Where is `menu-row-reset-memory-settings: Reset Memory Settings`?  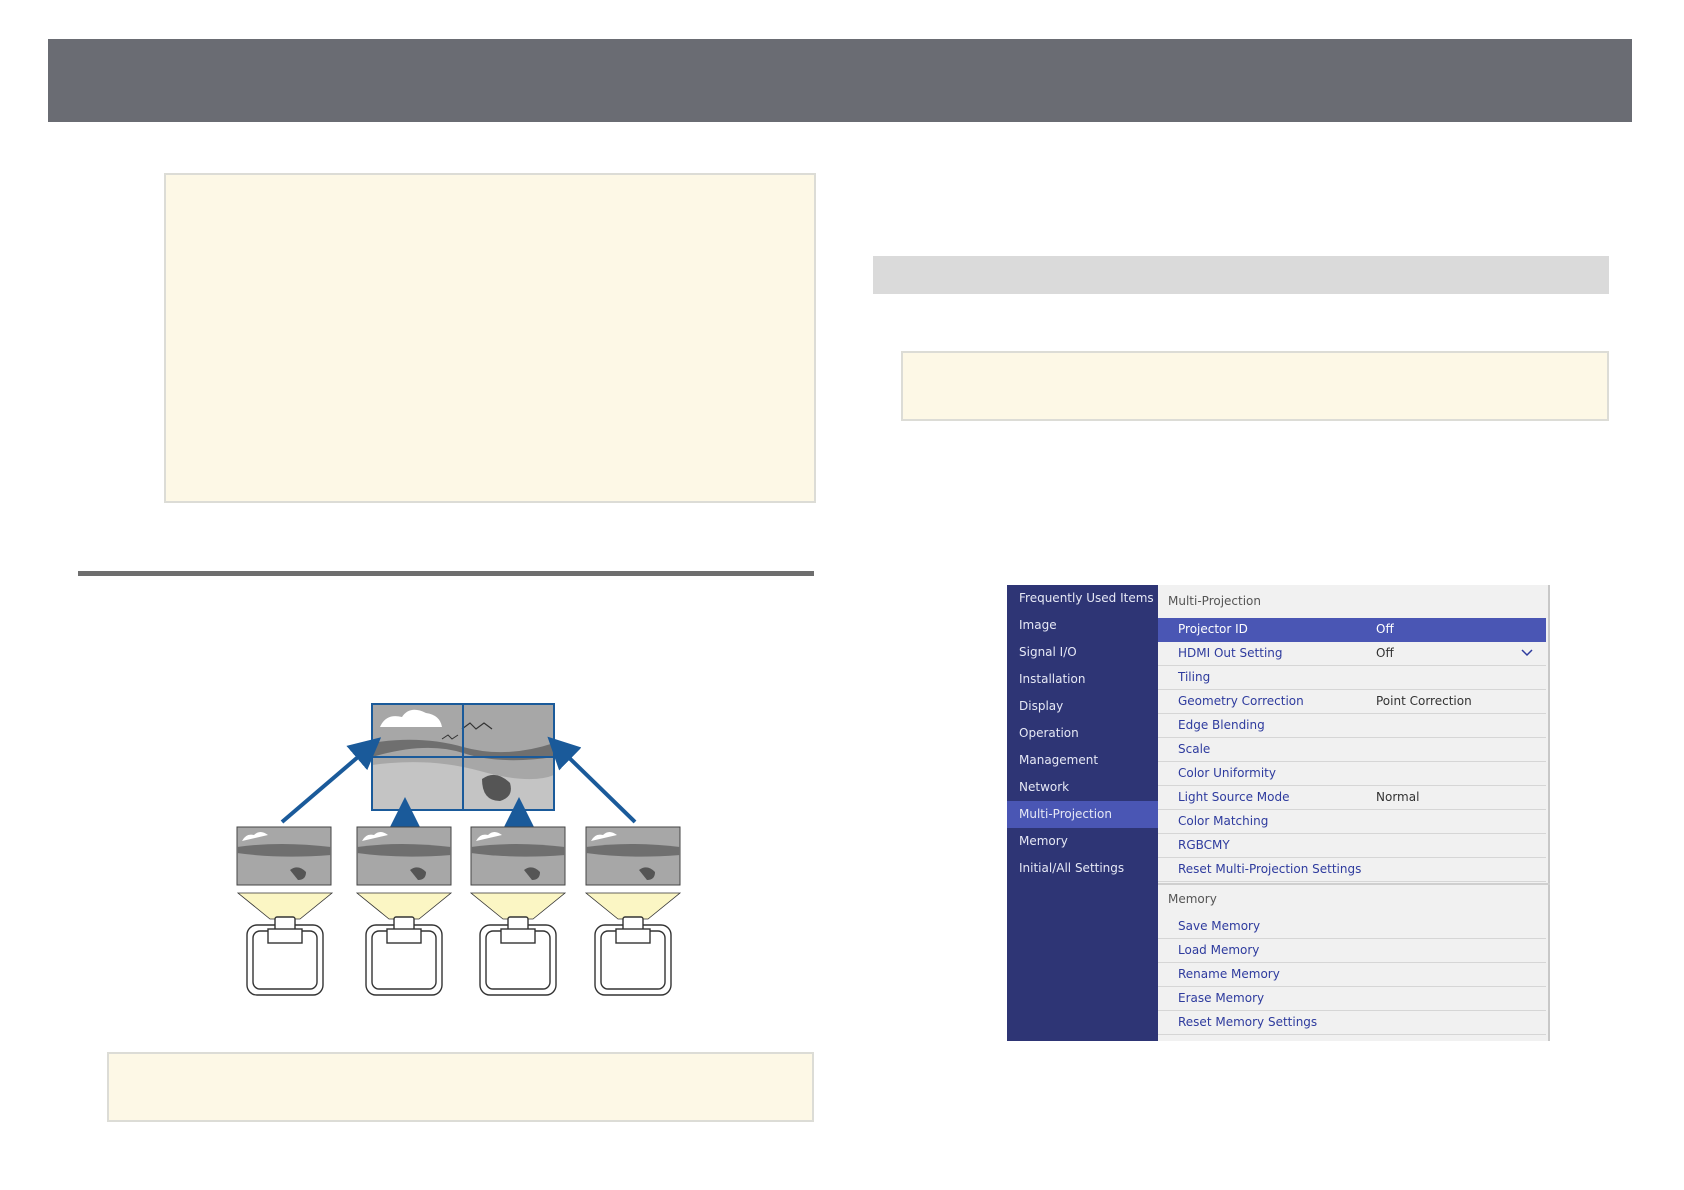
menu-row-reset-memory-settings: Reset Memory Settings is located at coordinates (1352, 1023).